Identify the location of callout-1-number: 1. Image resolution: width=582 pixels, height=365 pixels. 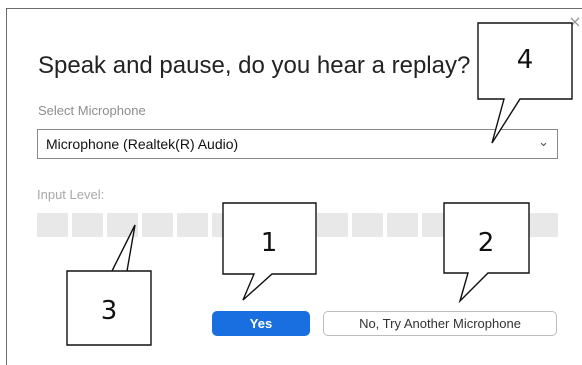
(269, 243).